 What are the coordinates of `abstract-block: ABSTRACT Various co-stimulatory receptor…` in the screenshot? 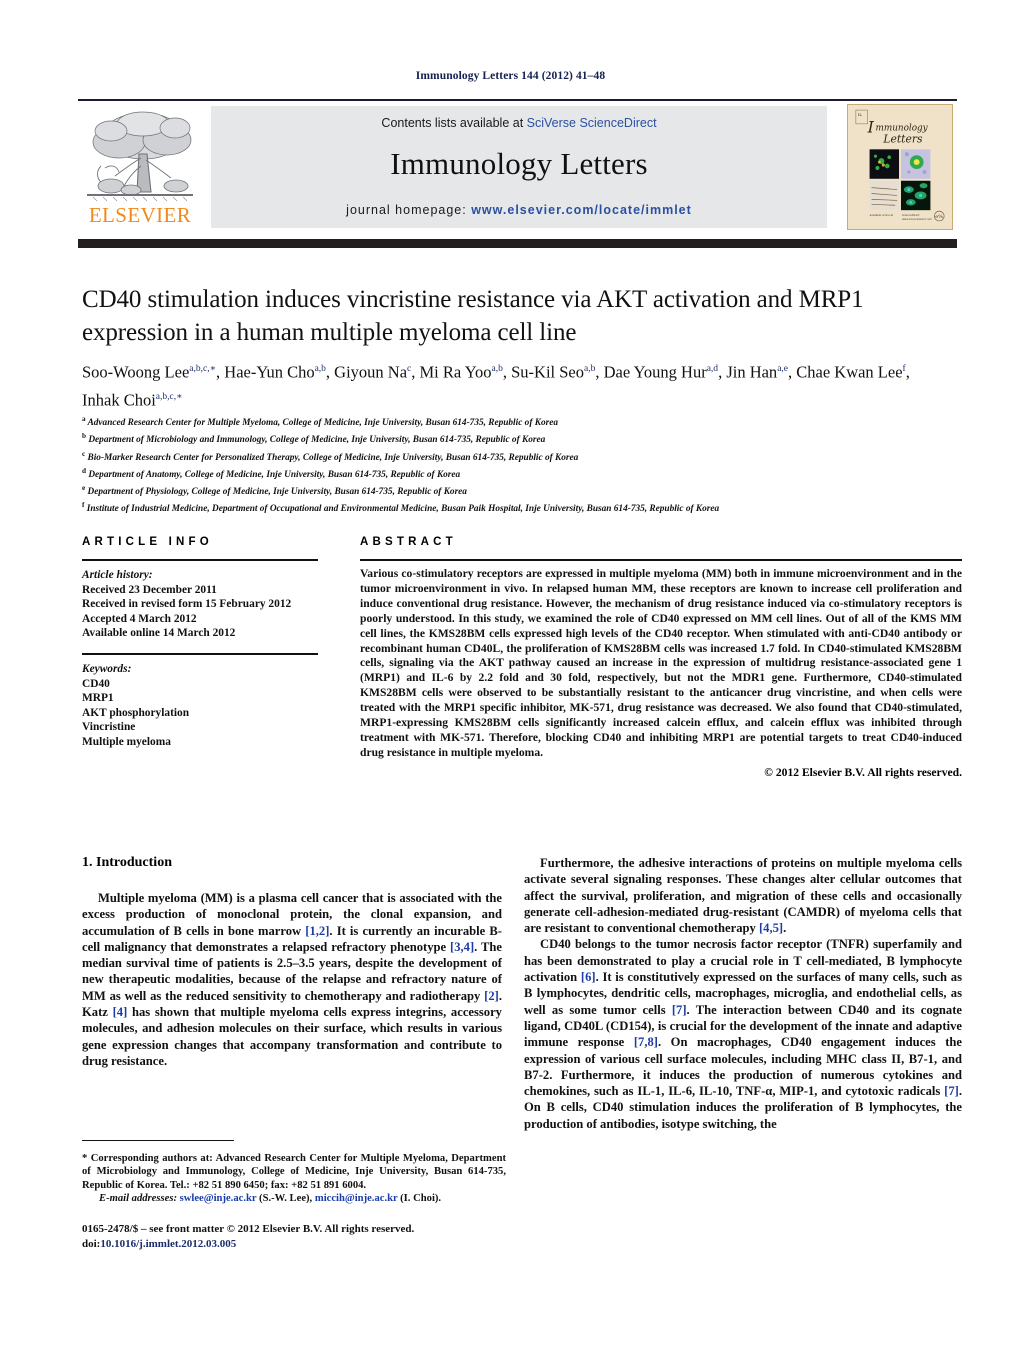 It's located at (661, 657).